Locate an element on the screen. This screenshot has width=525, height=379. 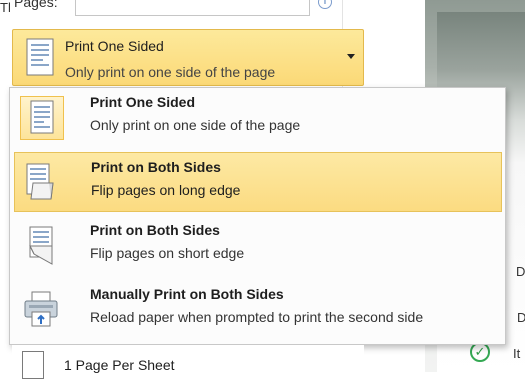
pages-per-sheet-select: 1 Page Per Sheet is located at coordinates (188, 362).